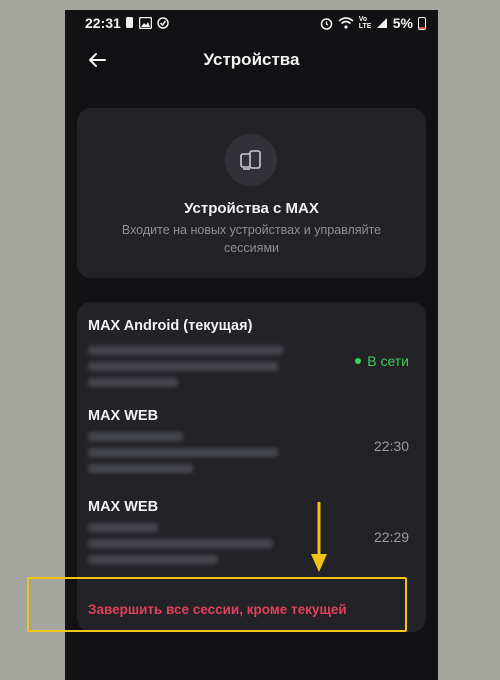  I want to click on app-bar: Устройства, so click(251, 60).